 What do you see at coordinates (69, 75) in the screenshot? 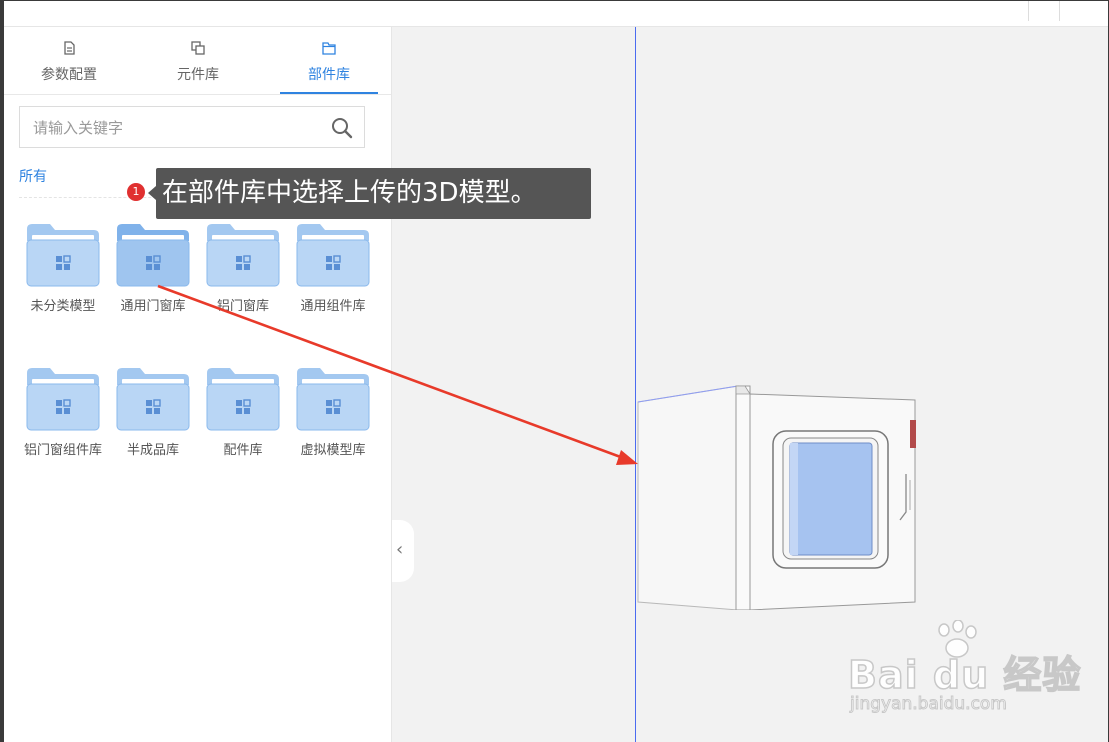
I see `tab-label: 参数配置` at bounding box center [69, 75].